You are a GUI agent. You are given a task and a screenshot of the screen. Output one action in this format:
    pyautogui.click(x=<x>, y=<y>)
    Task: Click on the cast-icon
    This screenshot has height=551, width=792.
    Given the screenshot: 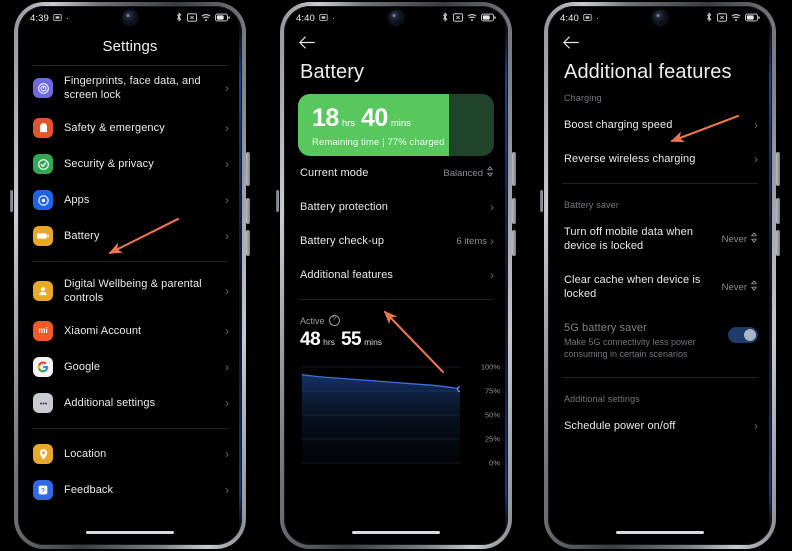 What is the action you would take?
    pyautogui.click(x=458, y=18)
    